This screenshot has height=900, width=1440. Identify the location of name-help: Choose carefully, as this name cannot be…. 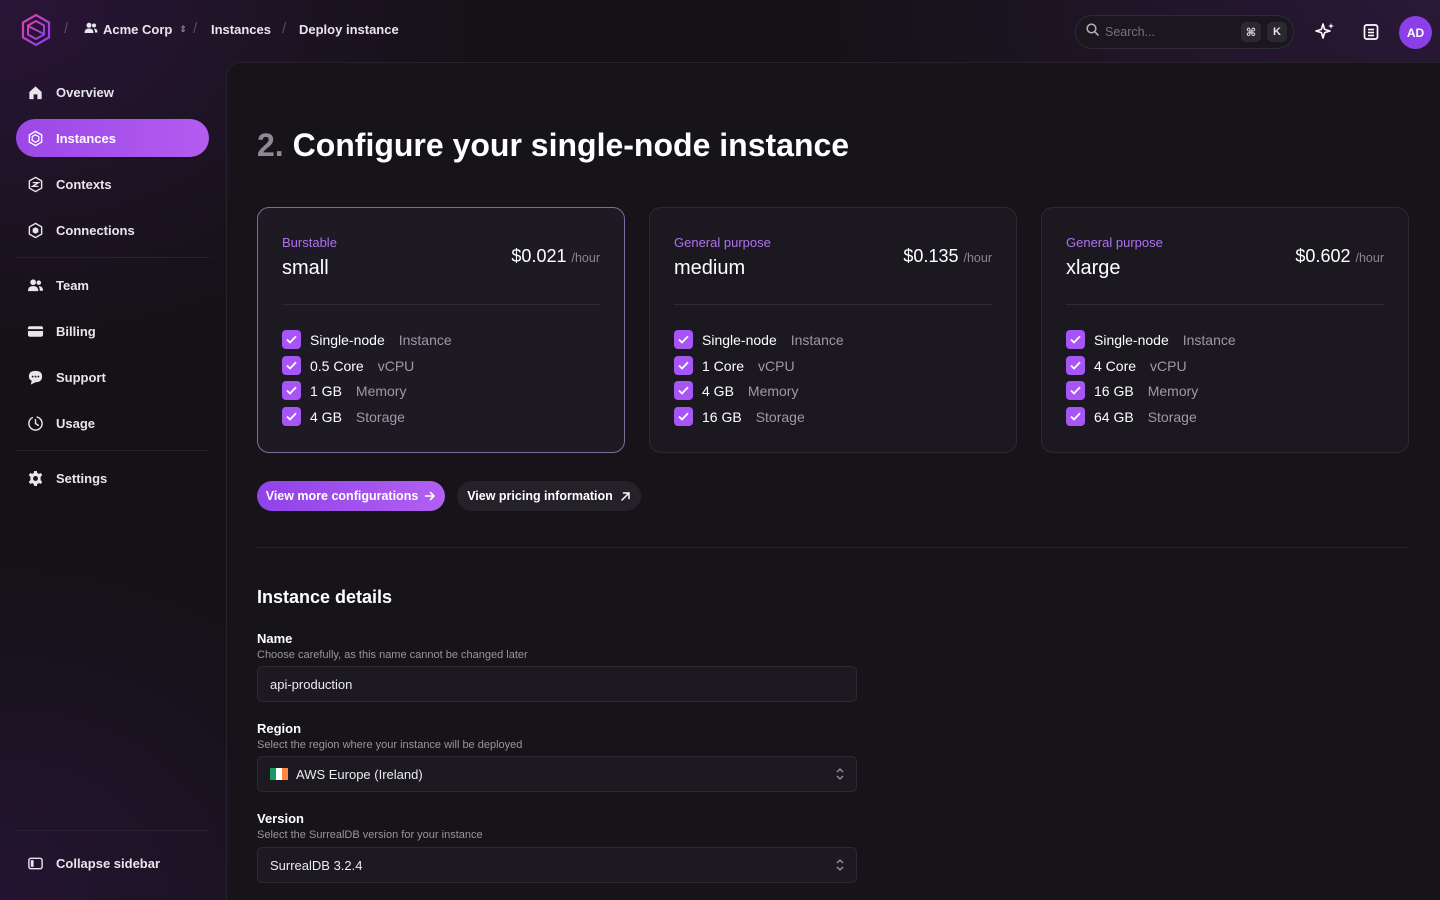
(392, 655).